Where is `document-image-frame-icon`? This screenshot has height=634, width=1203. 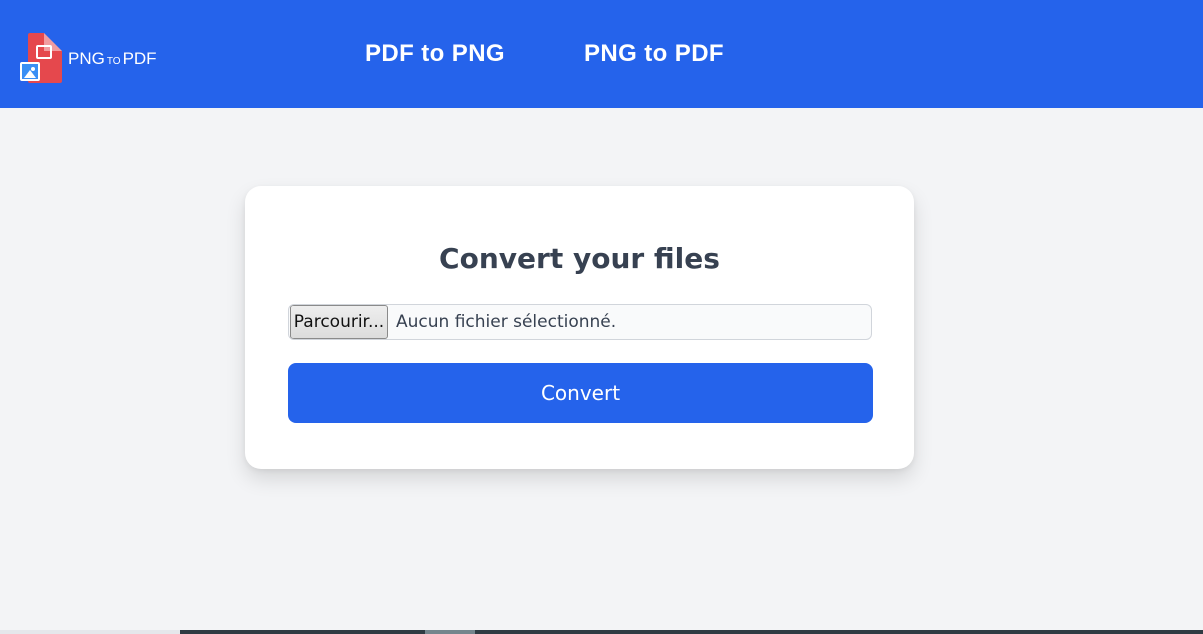
document-image-frame-icon is located at coordinates (44, 52).